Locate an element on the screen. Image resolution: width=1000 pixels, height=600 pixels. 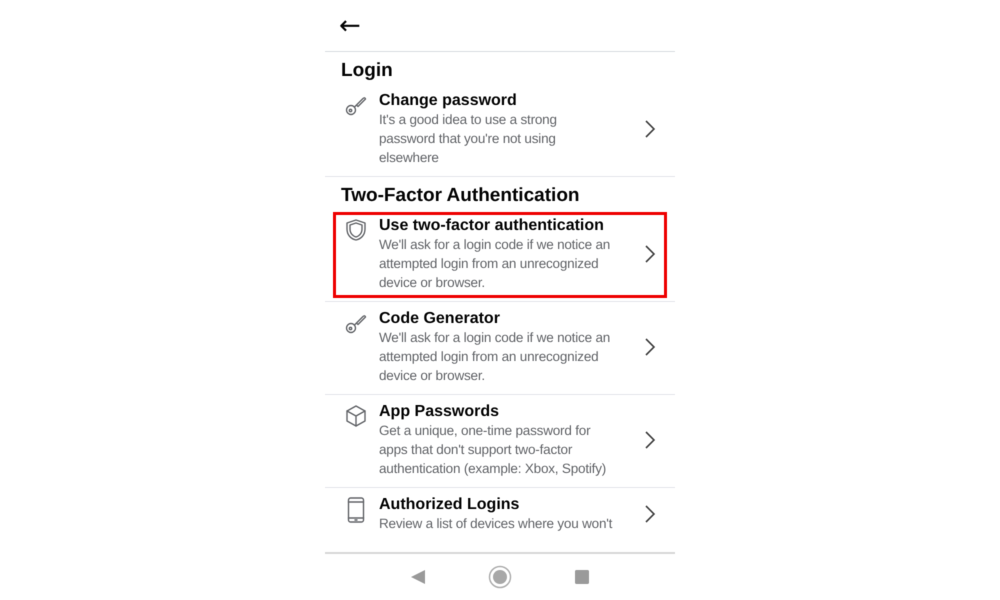
back-button: ← is located at coordinates (350, 25).